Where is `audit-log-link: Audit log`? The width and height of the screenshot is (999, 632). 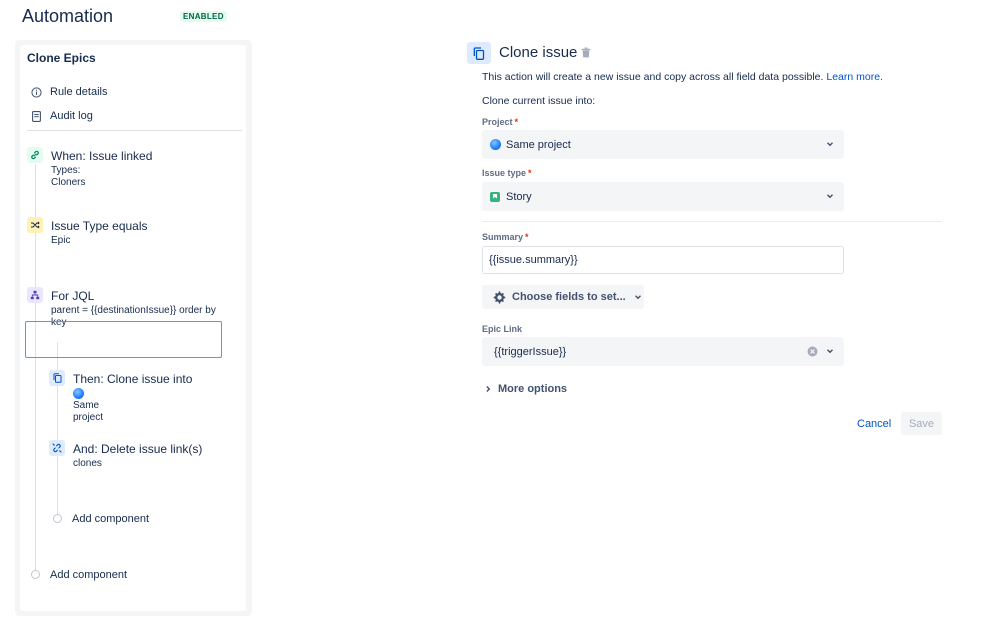
audit-log-link: Audit log is located at coordinates (61, 116).